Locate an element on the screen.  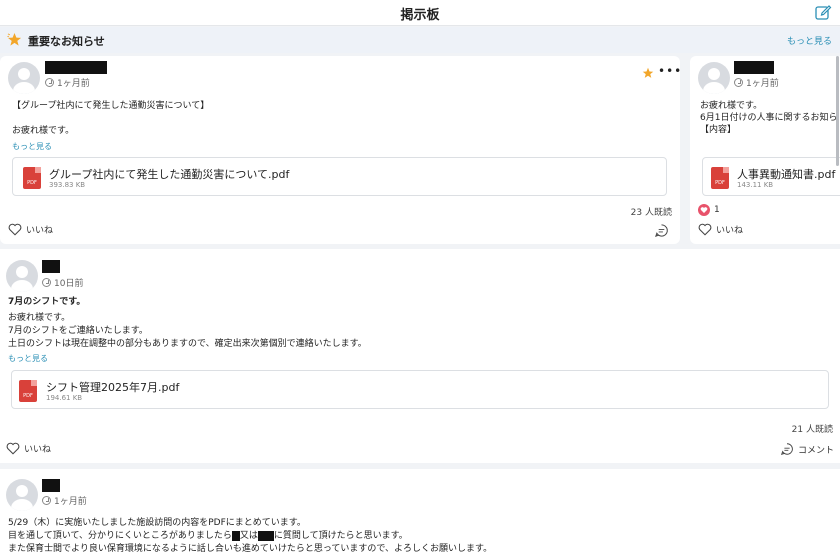
post-text-line: 土日のシフトは現在調整中の部分もありますので、確定出来次第個別で連絡いたします。 is located at coordinates (187, 344).